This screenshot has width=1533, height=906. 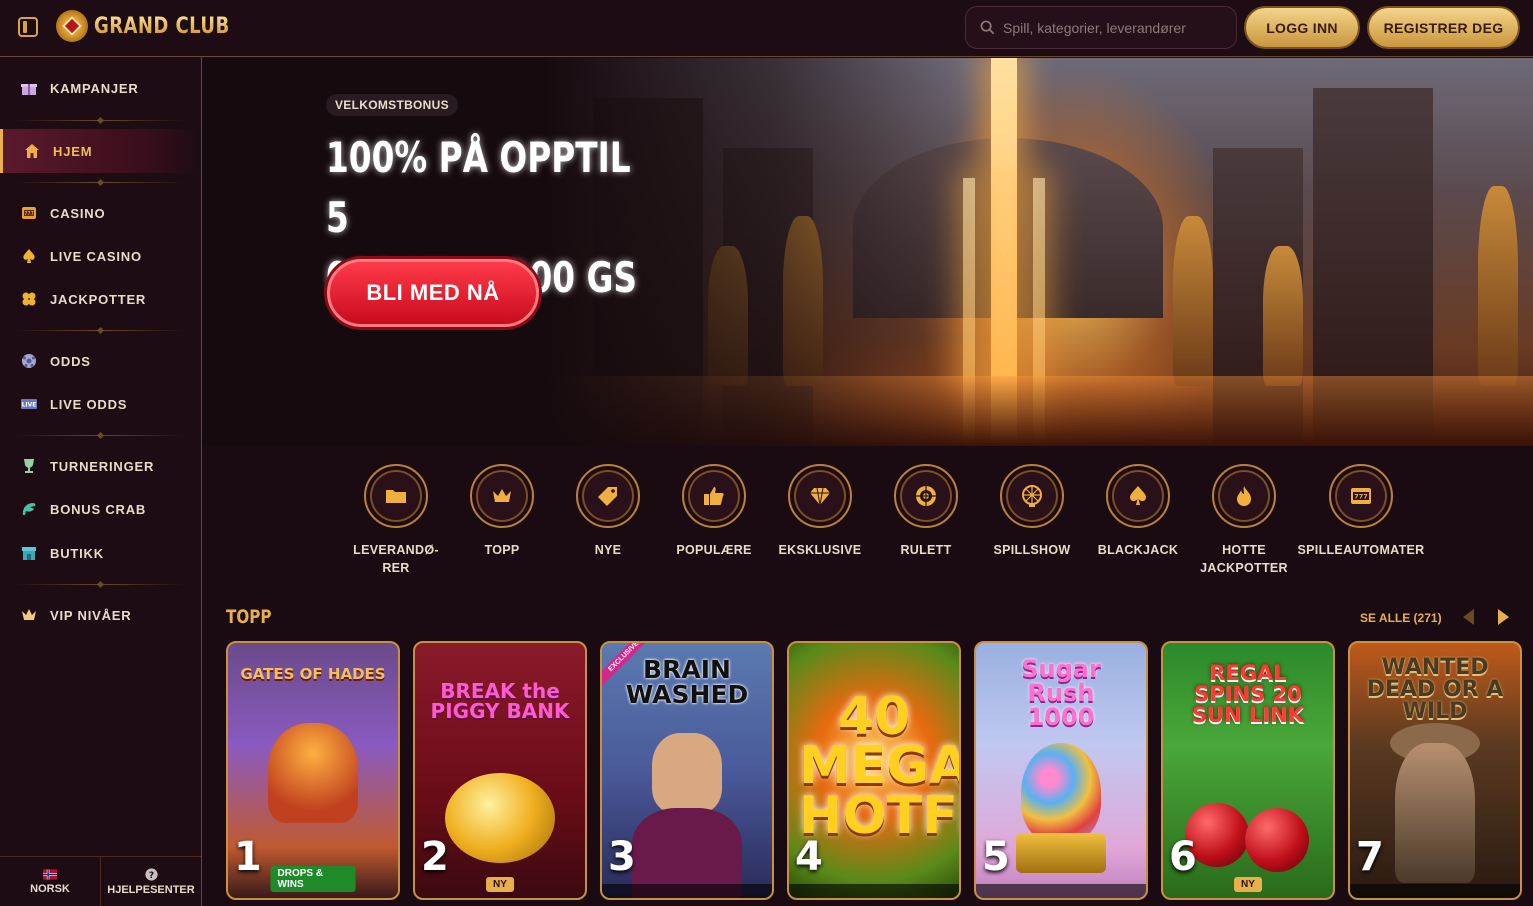 What do you see at coordinates (29, 299) in the screenshot?
I see `clover-icon` at bounding box center [29, 299].